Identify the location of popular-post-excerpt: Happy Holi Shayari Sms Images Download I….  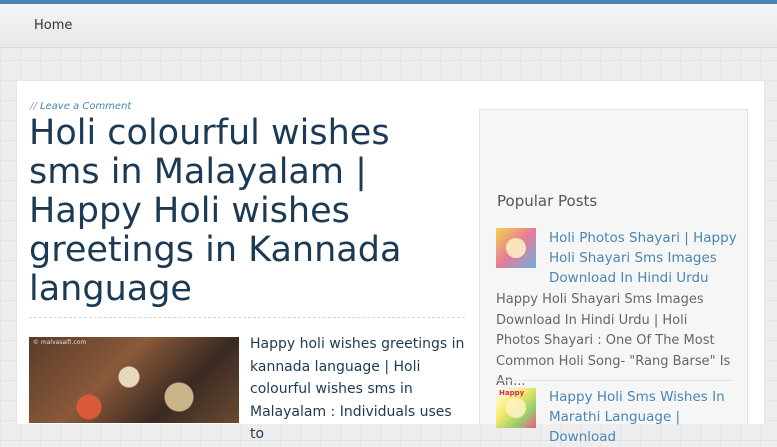
(613, 340).